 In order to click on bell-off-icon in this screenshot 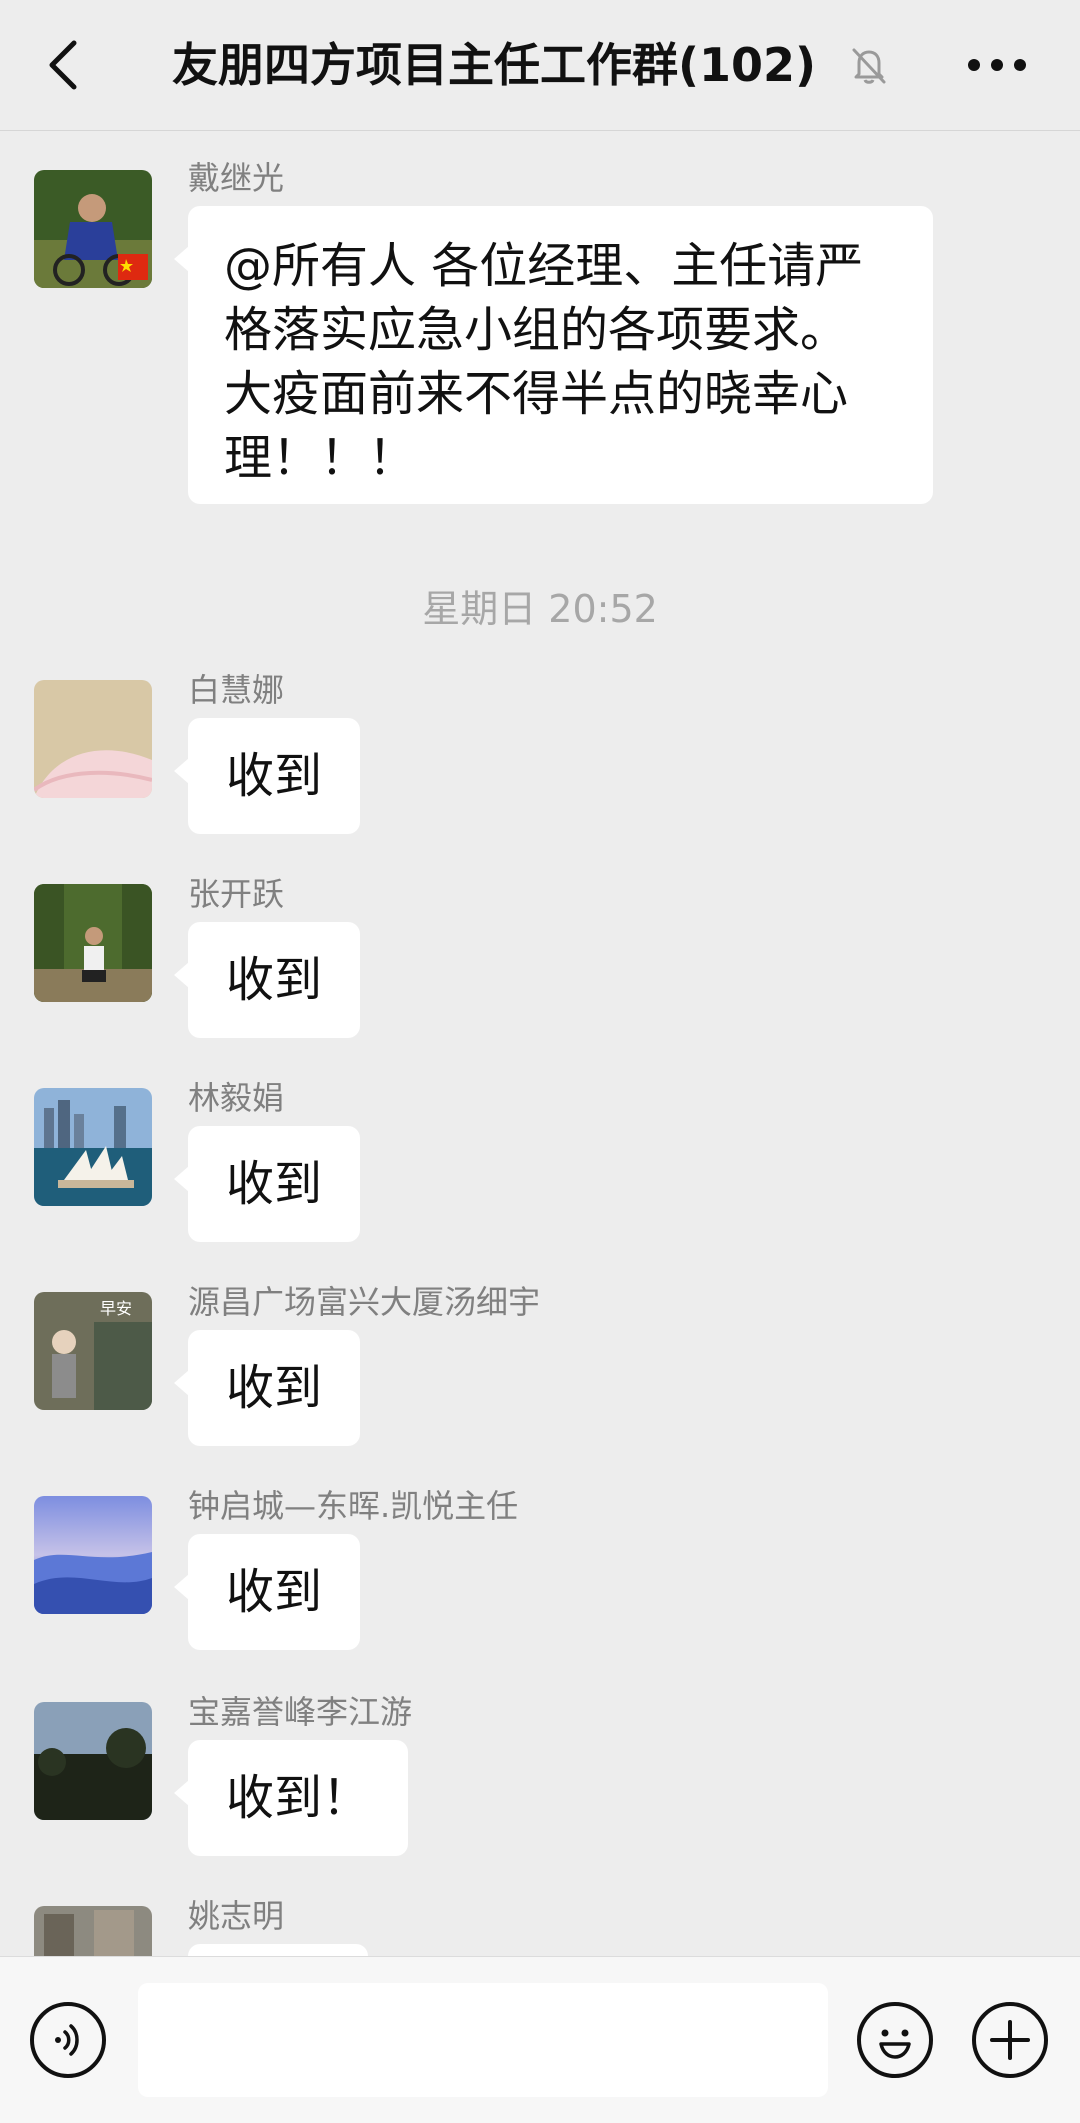, I will do `click(869, 65)`.